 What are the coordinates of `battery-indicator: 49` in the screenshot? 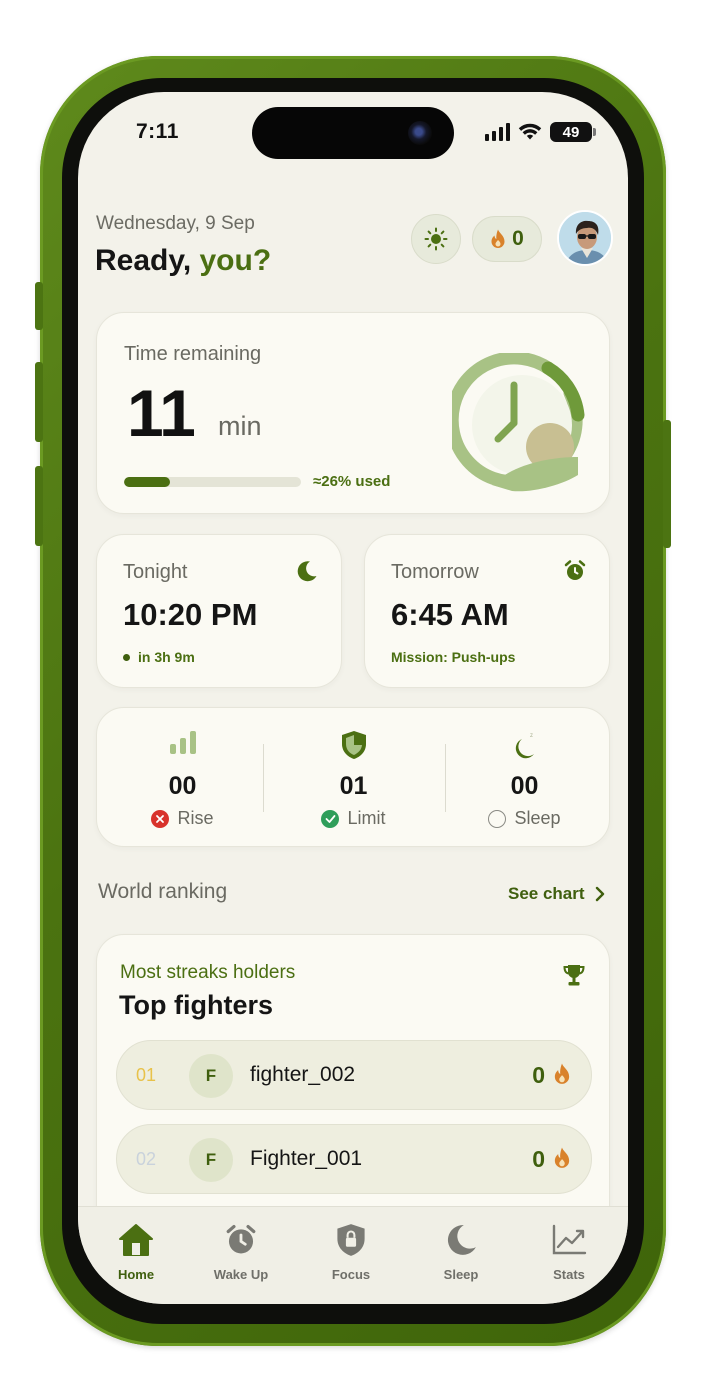 It's located at (573, 132).